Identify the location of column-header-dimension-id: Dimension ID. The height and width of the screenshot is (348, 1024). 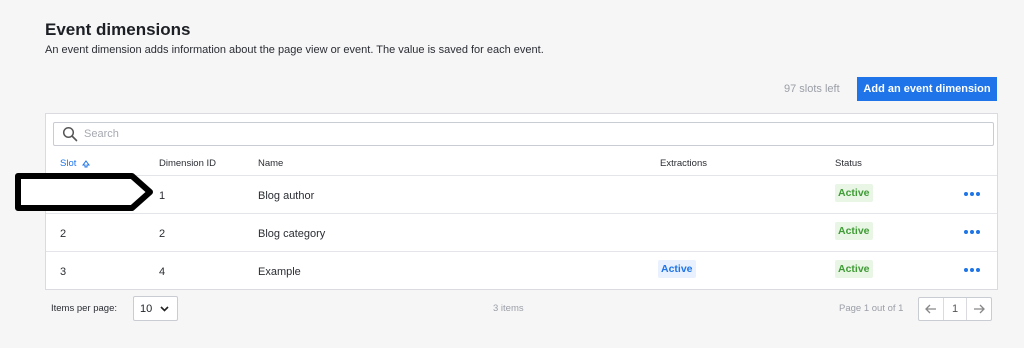
(187, 163).